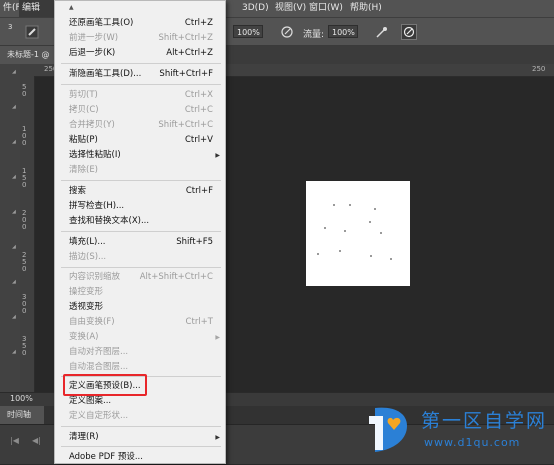 The height and width of the screenshot is (465, 554). I want to click on ruler-mark: 50, so click(24, 90).